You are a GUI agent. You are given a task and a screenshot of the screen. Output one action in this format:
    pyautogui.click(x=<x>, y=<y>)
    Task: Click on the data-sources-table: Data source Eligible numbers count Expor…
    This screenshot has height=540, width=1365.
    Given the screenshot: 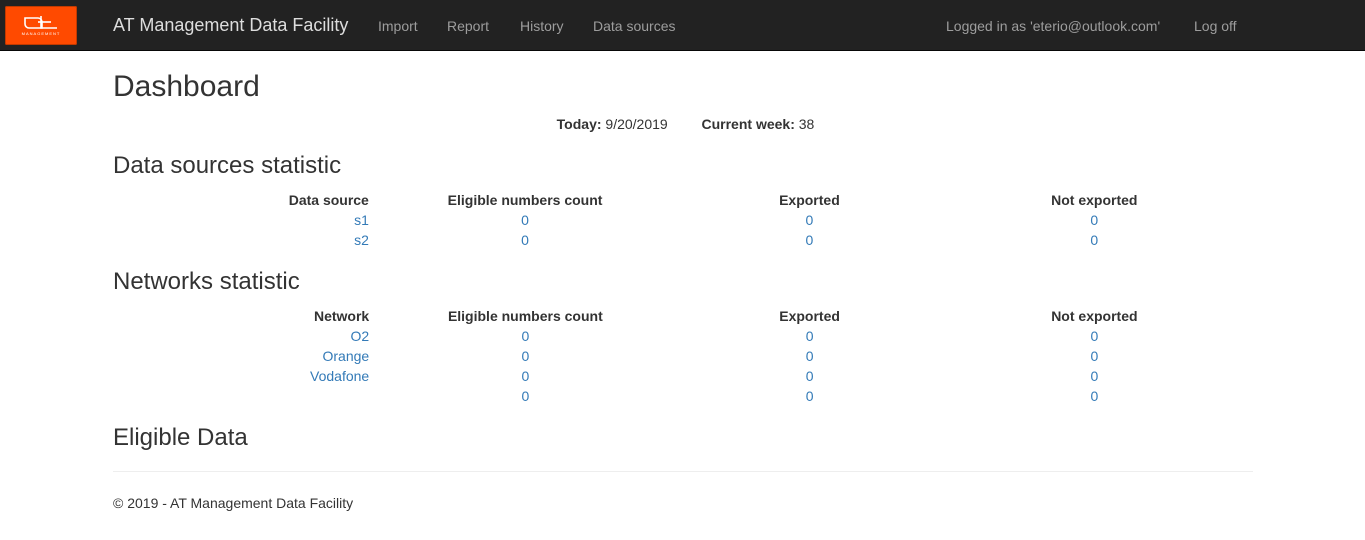 What is the action you would take?
    pyautogui.click(x=682, y=220)
    